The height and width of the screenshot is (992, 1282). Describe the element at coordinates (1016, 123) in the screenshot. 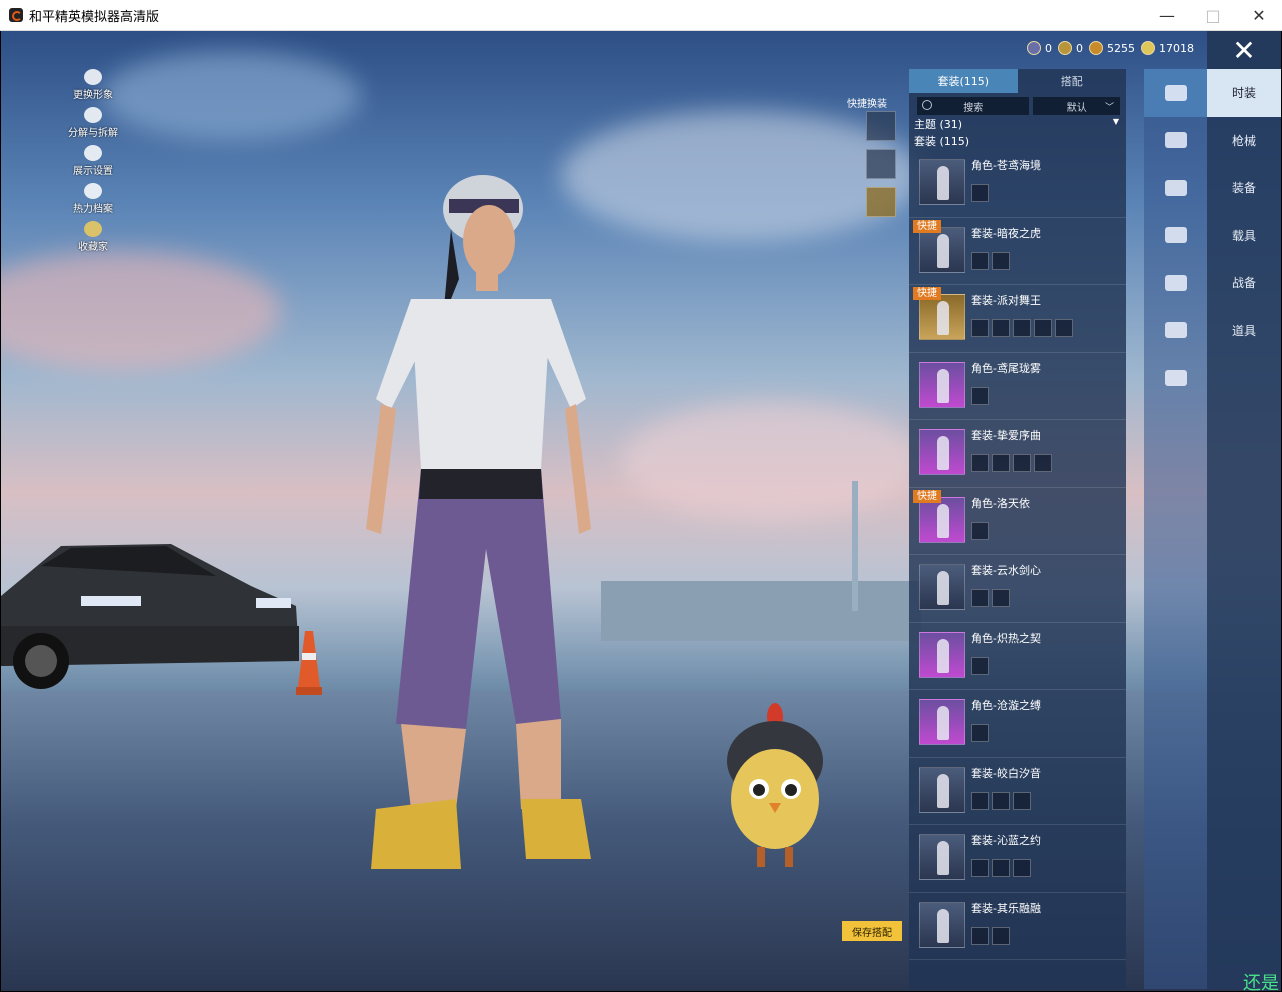

I see `section-theme: 主题 (31) ▼` at that location.